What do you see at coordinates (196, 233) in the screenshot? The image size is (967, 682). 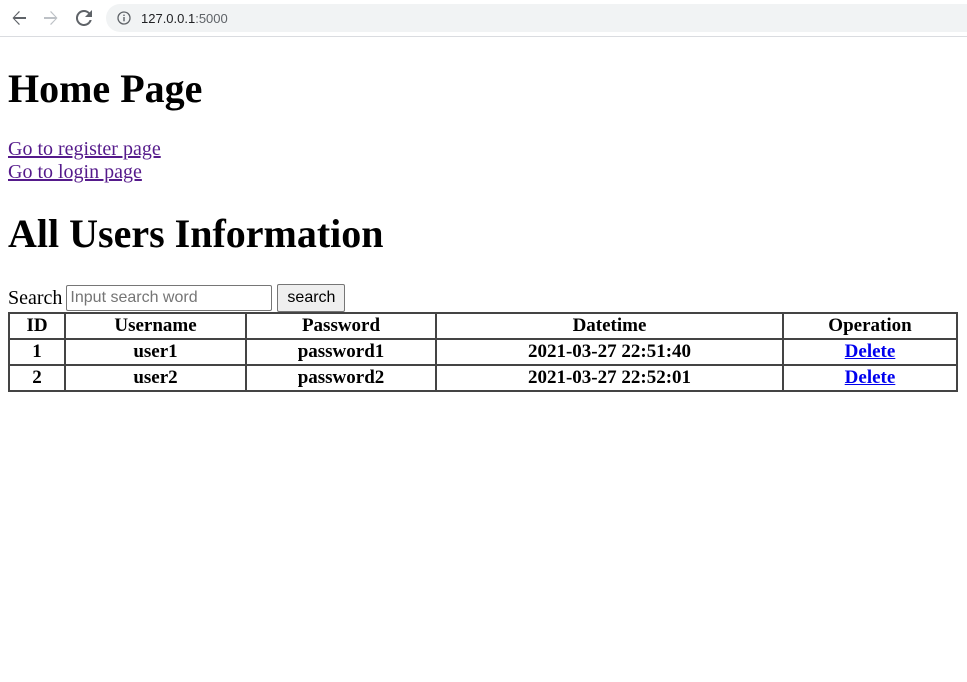 I see `section-title: All Users Information` at bounding box center [196, 233].